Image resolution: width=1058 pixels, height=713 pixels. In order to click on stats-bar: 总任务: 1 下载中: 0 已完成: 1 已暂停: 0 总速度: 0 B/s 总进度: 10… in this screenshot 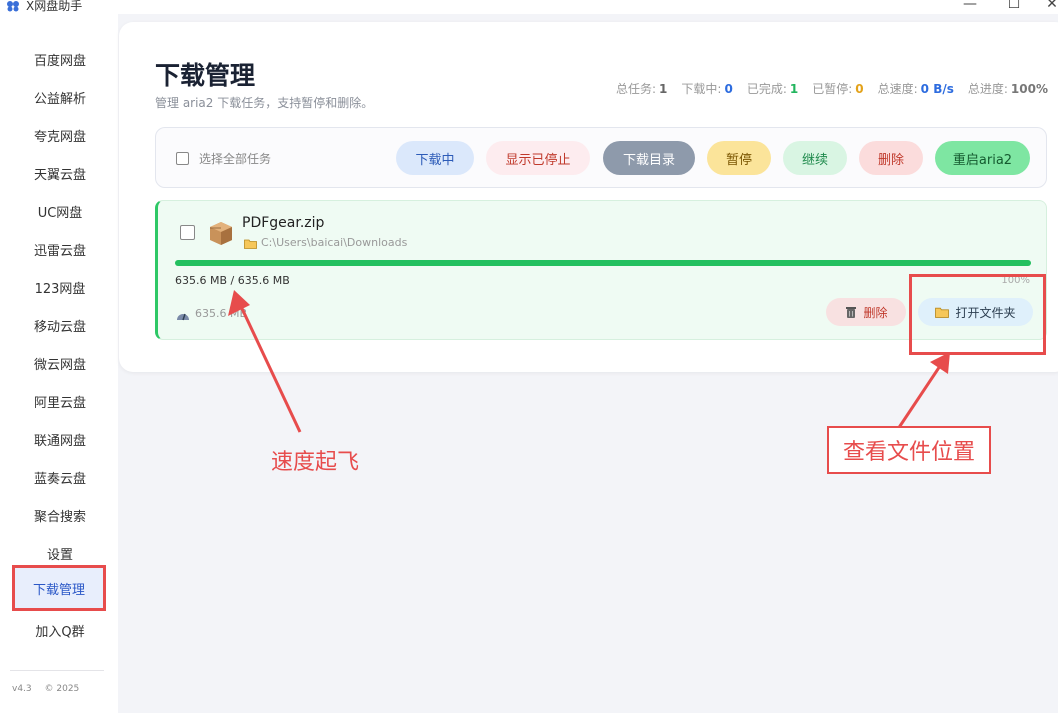, I will do `click(832, 88)`.